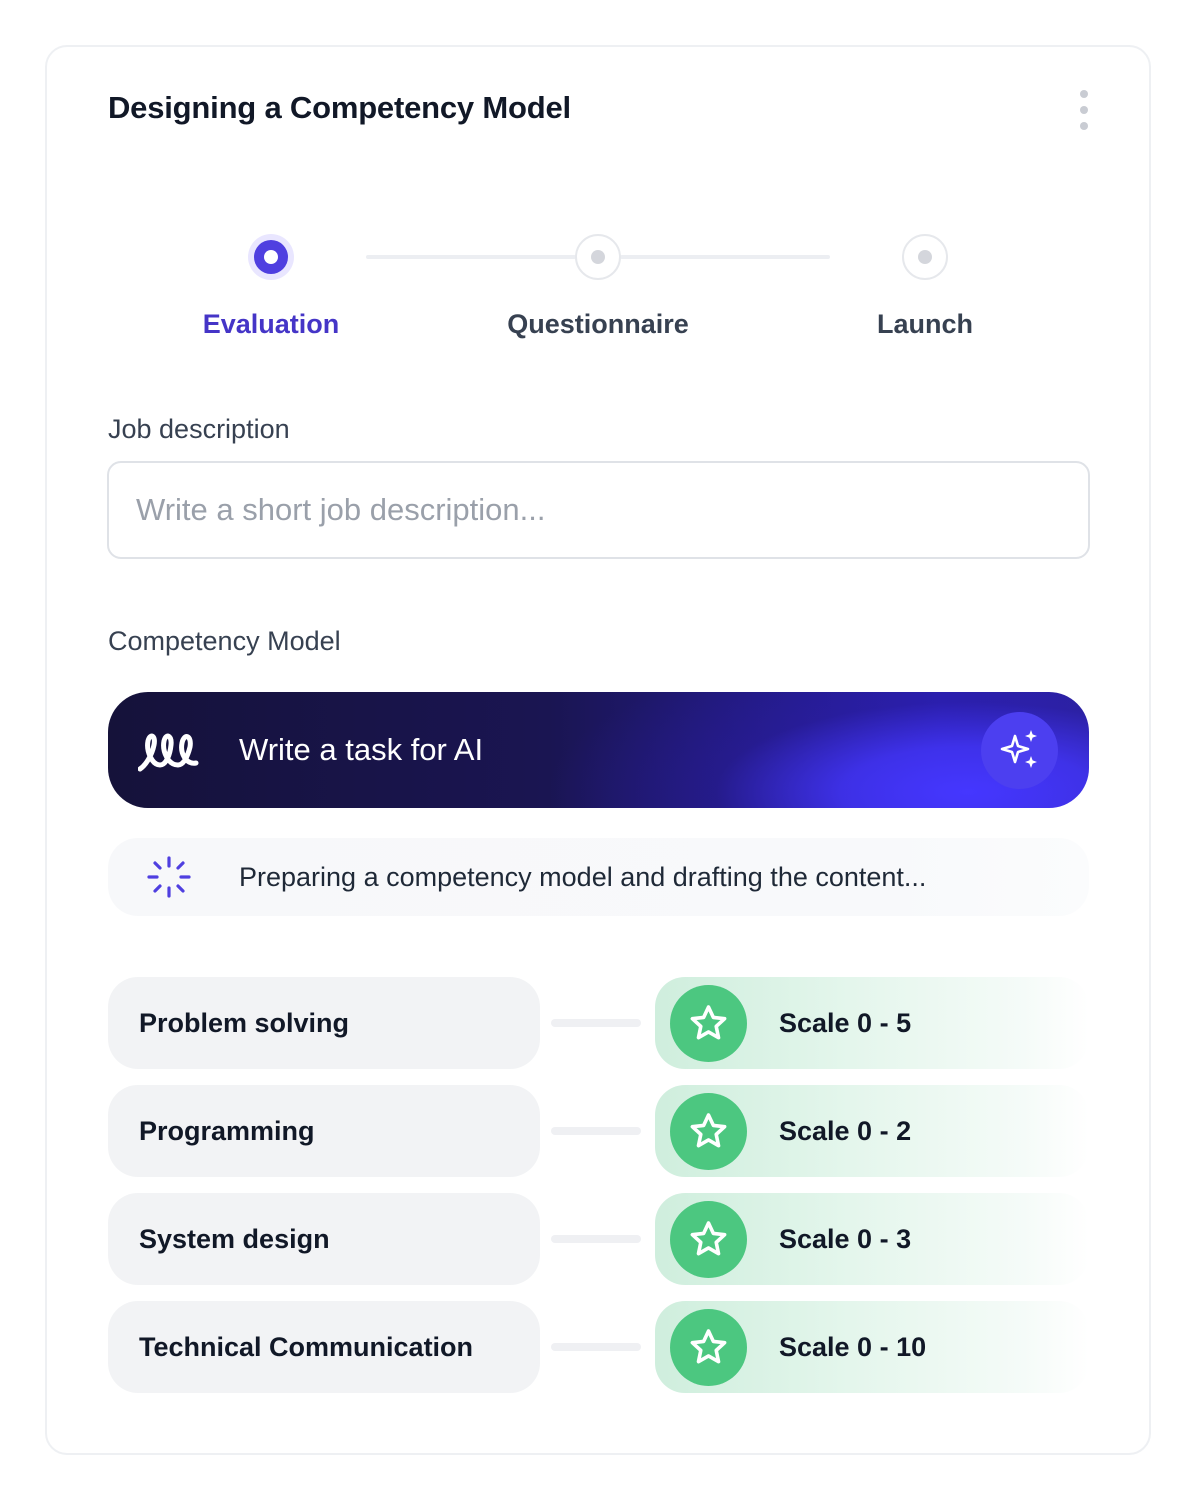 Image resolution: width=1196 pixels, height=1500 pixels. I want to click on scale-label: Scale 0 - 5, so click(845, 1023).